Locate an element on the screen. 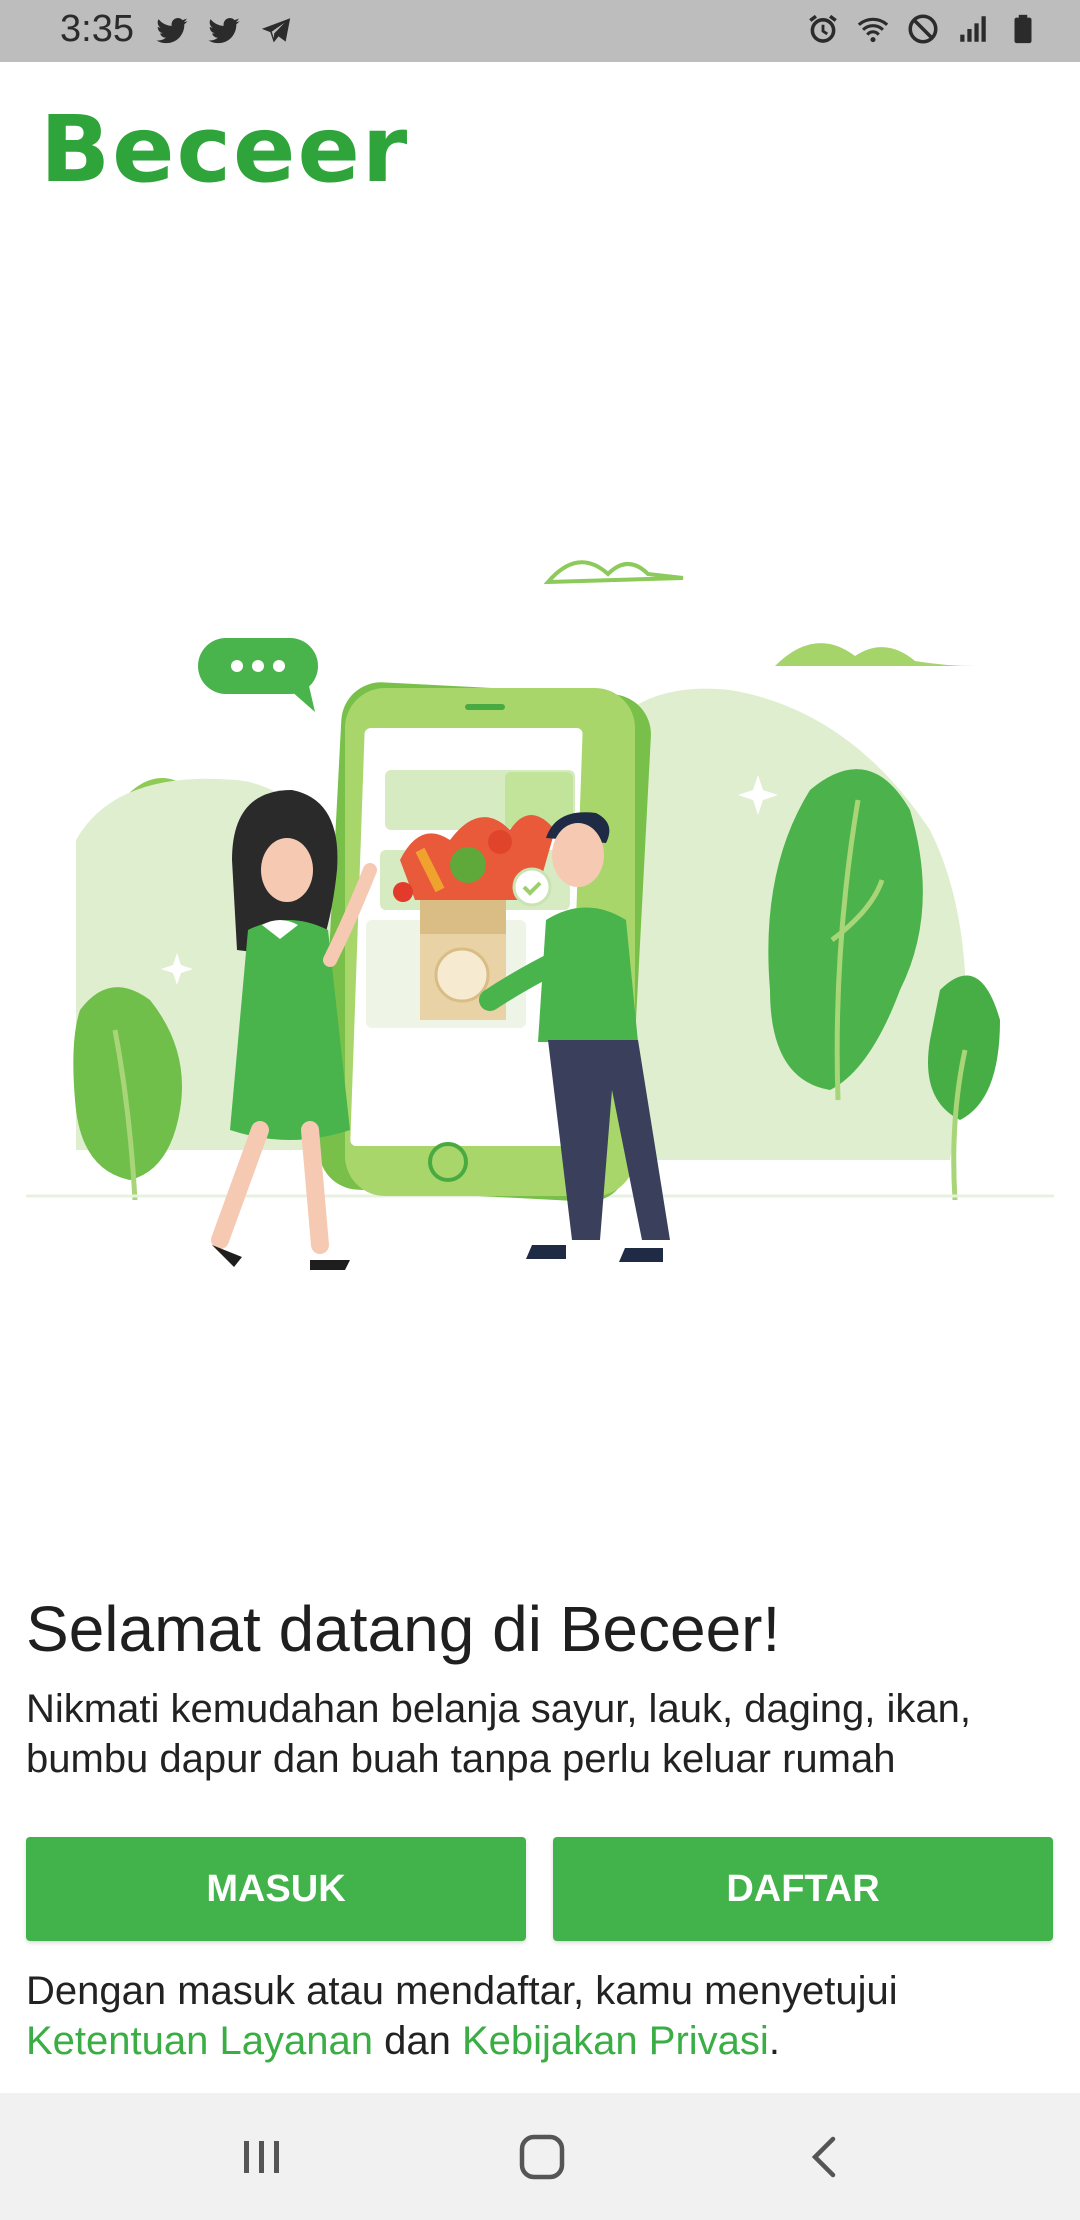 Image resolution: width=1080 pixels, height=2220 pixels. recent-apps-icon is located at coordinates (262, 2157).